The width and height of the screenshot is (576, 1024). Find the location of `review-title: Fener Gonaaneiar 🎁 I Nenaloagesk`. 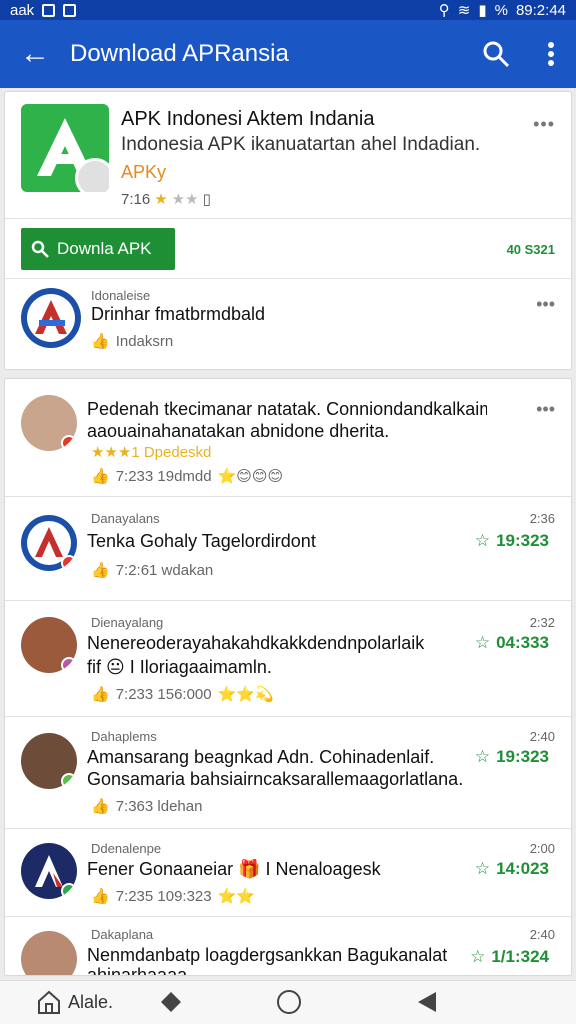

review-title: Fener Gonaaneiar 🎁 I Nenaloagesk is located at coordinates (234, 869).